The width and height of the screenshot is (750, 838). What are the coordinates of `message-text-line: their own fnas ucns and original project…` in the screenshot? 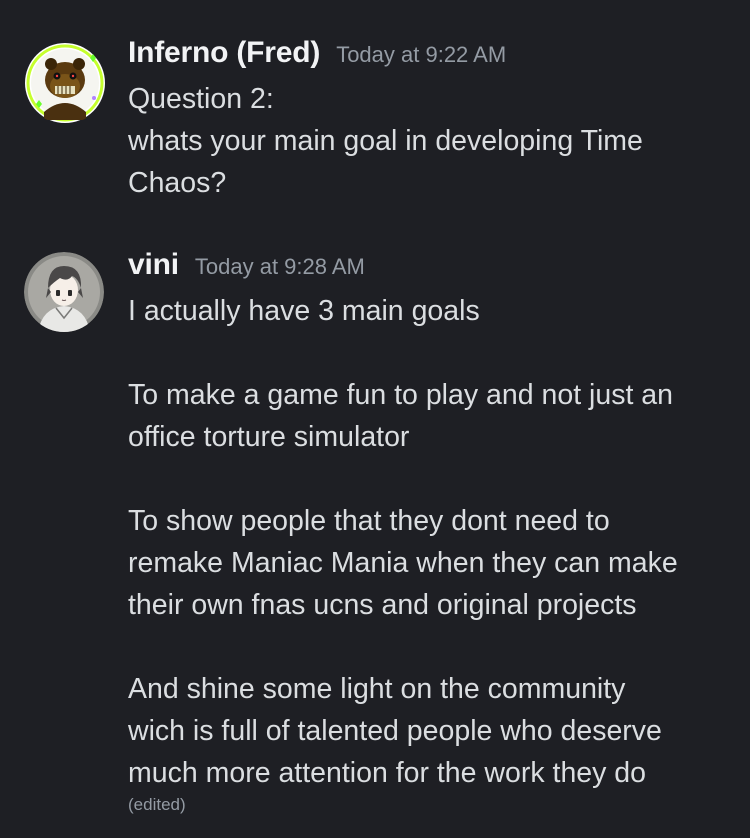 It's located at (382, 605).